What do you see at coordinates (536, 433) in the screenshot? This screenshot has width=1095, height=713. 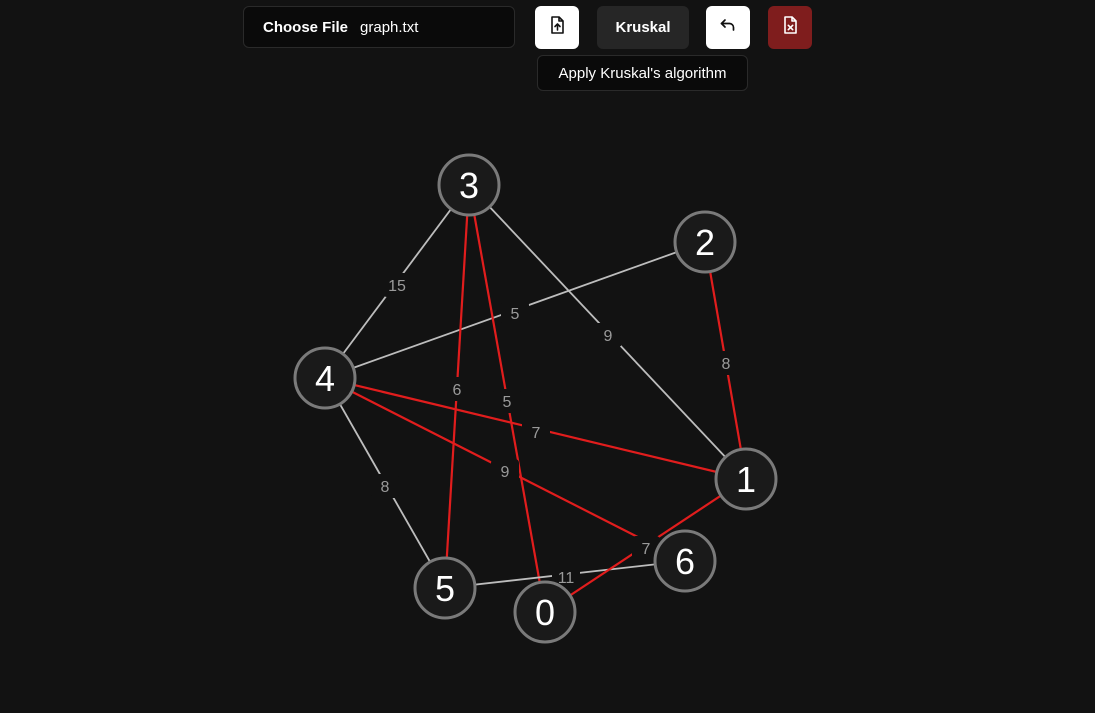 I see `edge-weight-4-1: 7` at bounding box center [536, 433].